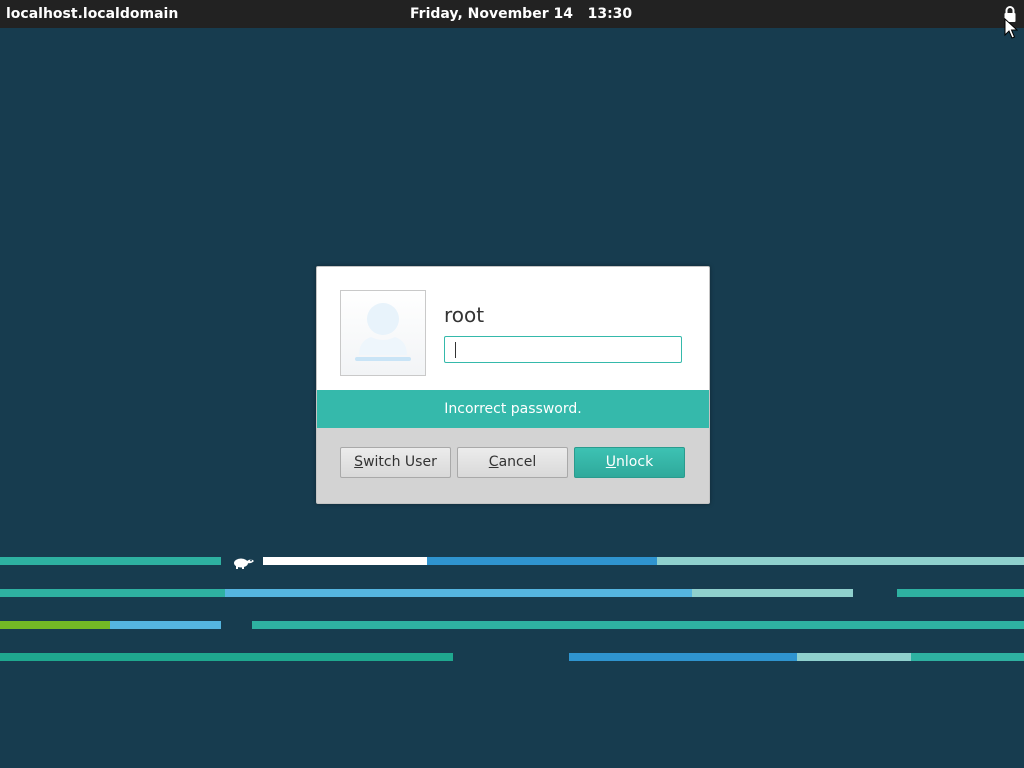 The image size is (1024, 768). I want to click on mouse-cursor-icon, so click(1011, 28).